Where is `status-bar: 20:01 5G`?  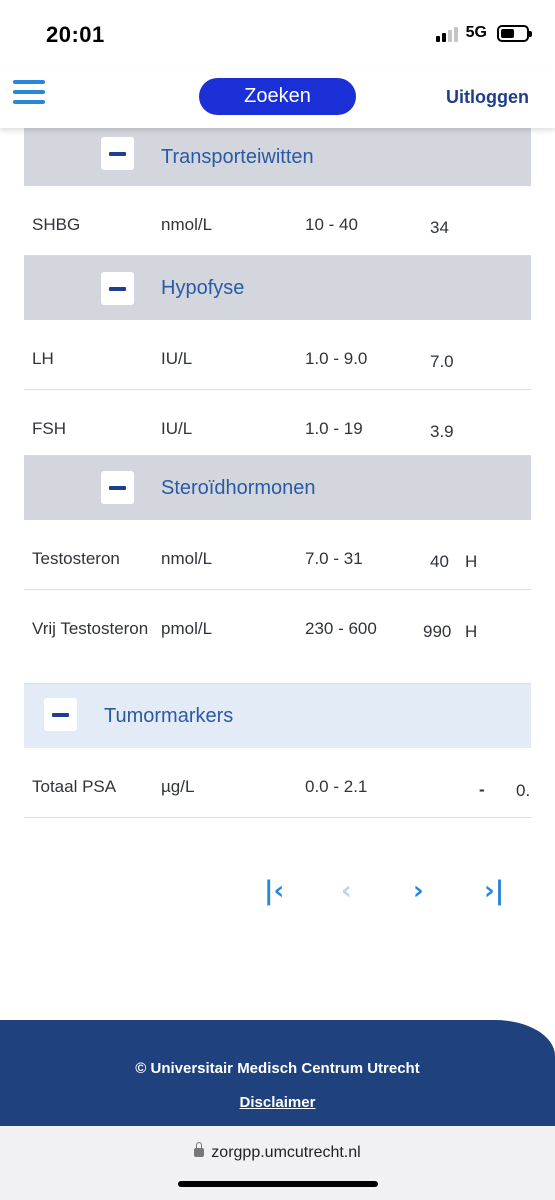 status-bar: 20:01 5G is located at coordinates (277, 35).